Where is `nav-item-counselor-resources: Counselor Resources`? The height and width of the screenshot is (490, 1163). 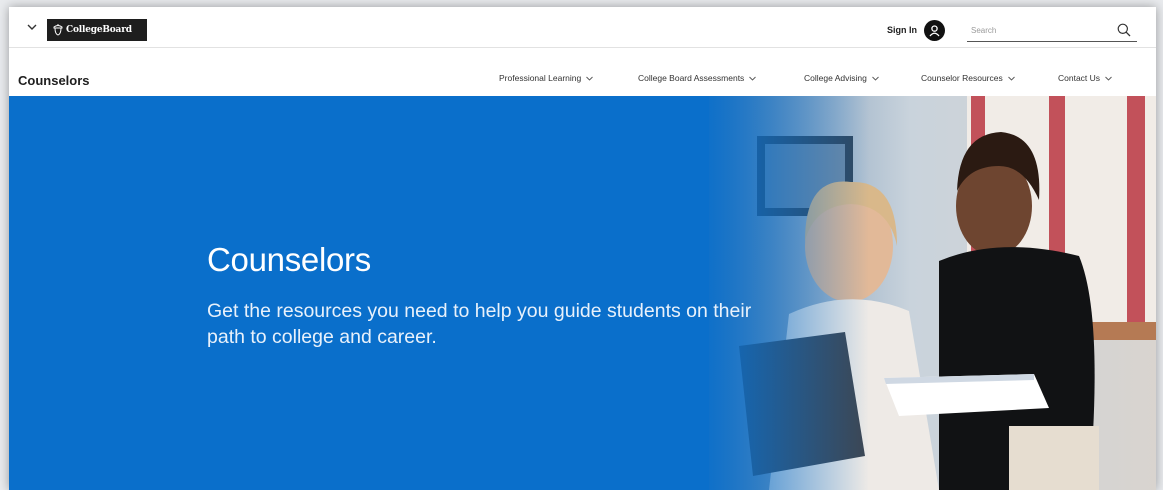 nav-item-counselor-resources: Counselor Resources is located at coordinates (968, 78).